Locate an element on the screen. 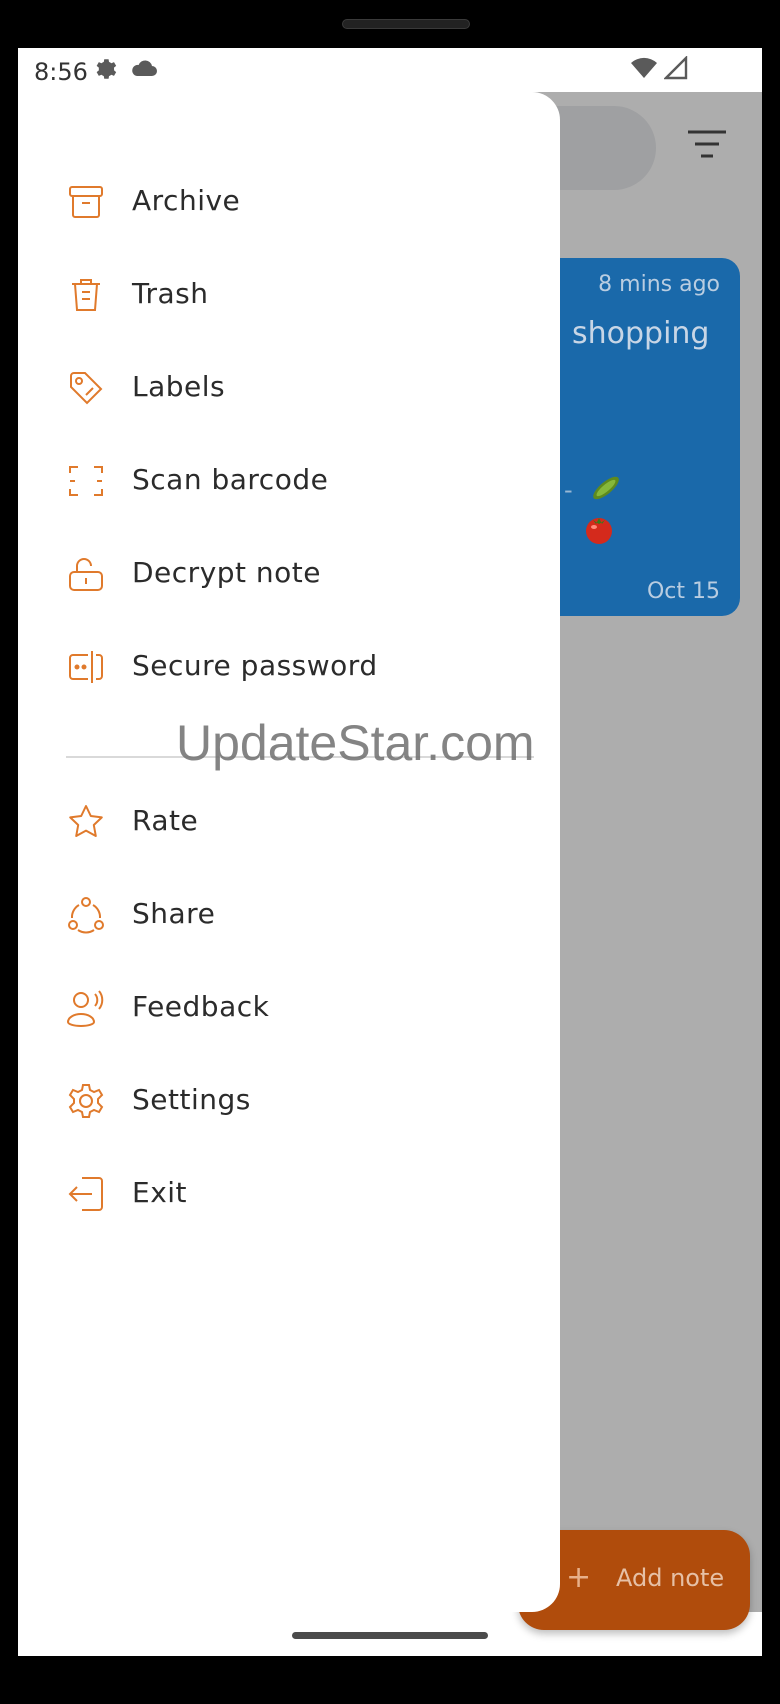 The width and height of the screenshot is (780, 1704). menu-label: Settings is located at coordinates (191, 1099).